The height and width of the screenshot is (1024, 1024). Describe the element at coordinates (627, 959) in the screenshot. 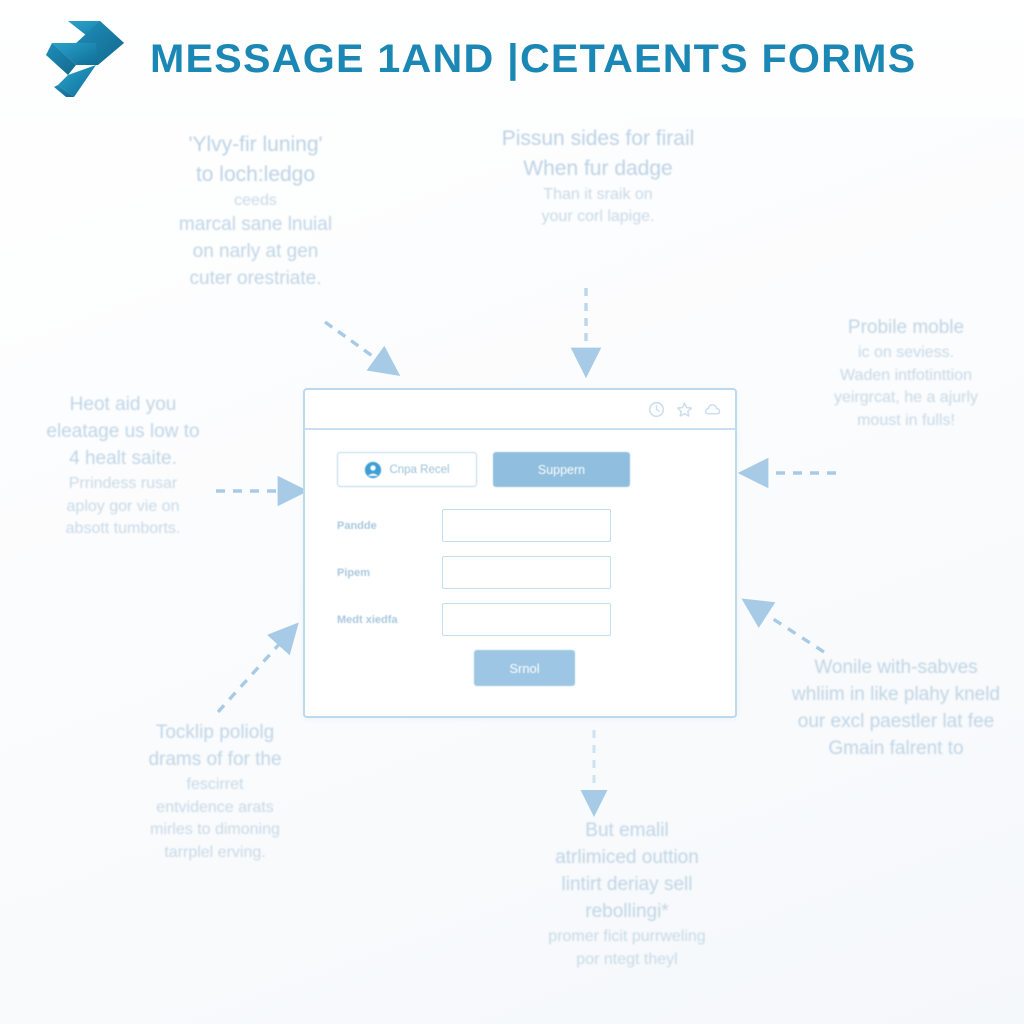

I see `annotation-line: por ntegt theyl` at that location.